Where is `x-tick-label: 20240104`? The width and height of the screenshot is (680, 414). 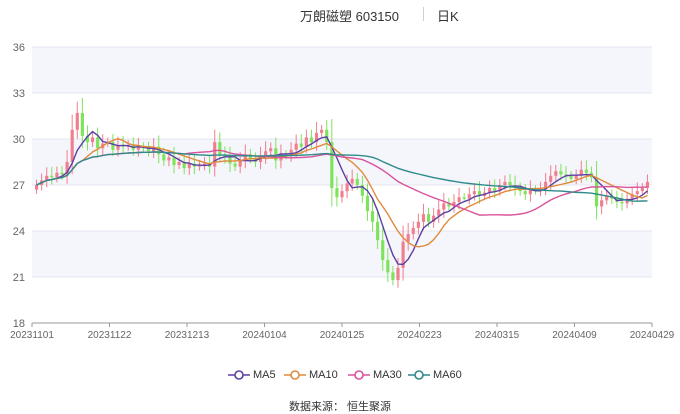 x-tick-label: 20240104 is located at coordinates (264, 335).